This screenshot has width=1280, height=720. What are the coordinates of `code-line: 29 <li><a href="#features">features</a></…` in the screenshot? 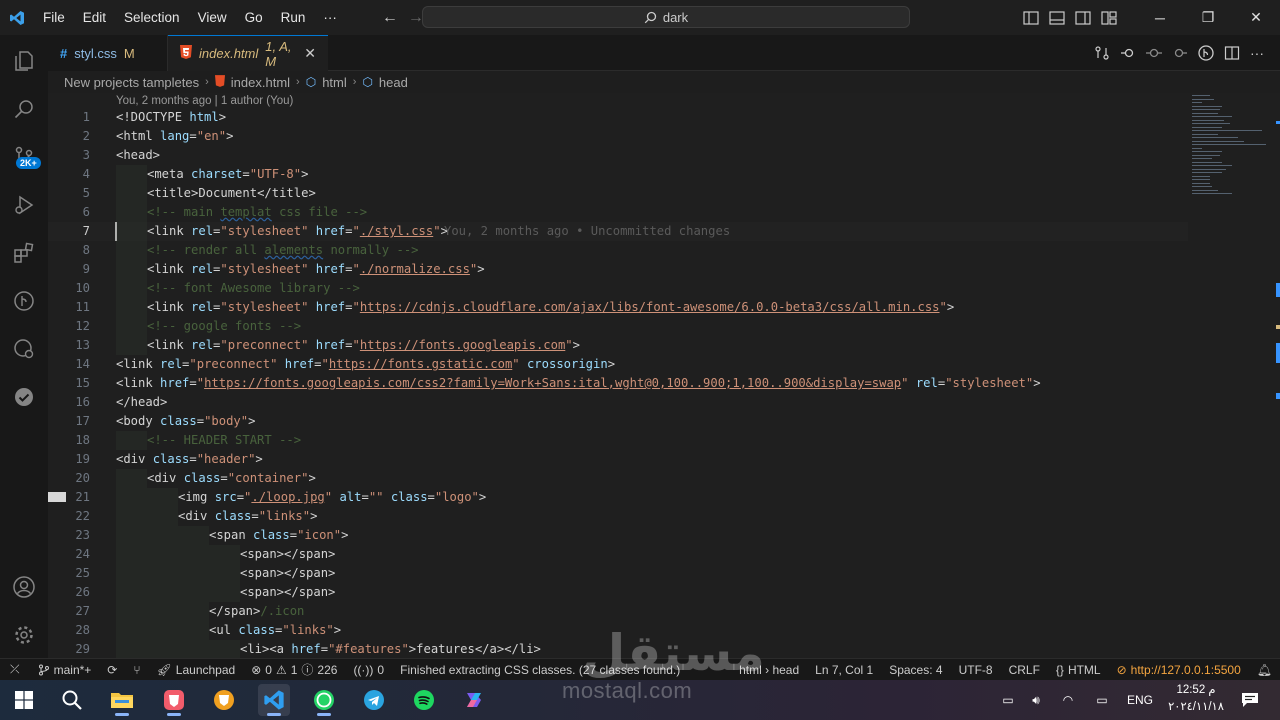 It's located at (618, 649).